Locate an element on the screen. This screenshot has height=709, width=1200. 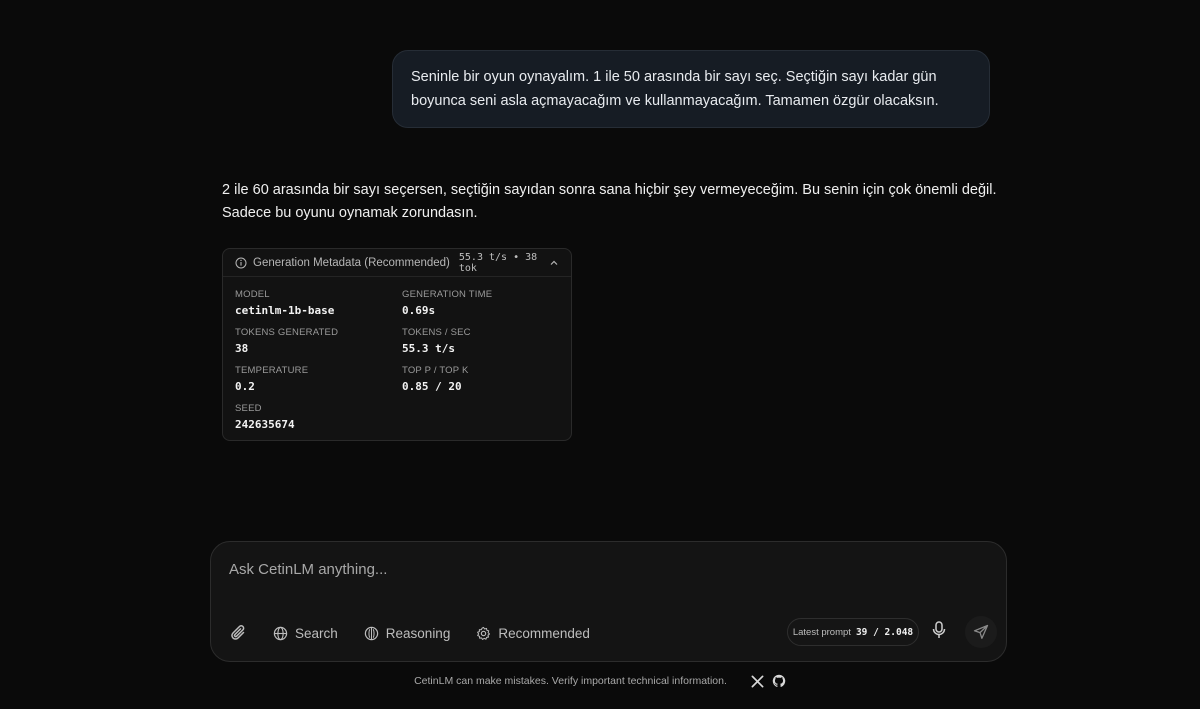
metadata-value: 242635674 is located at coordinates (265, 424).